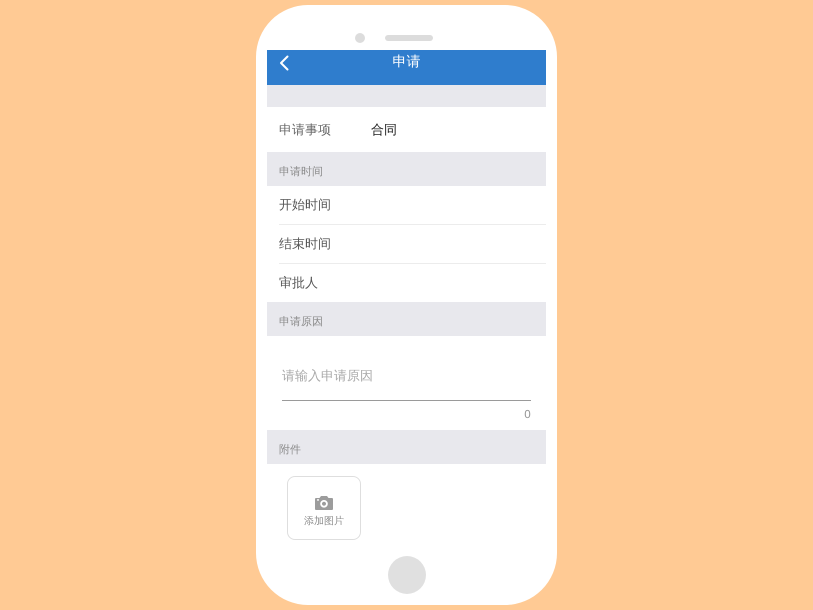 Image resolution: width=813 pixels, height=610 pixels. I want to click on camera-icon, so click(324, 503).